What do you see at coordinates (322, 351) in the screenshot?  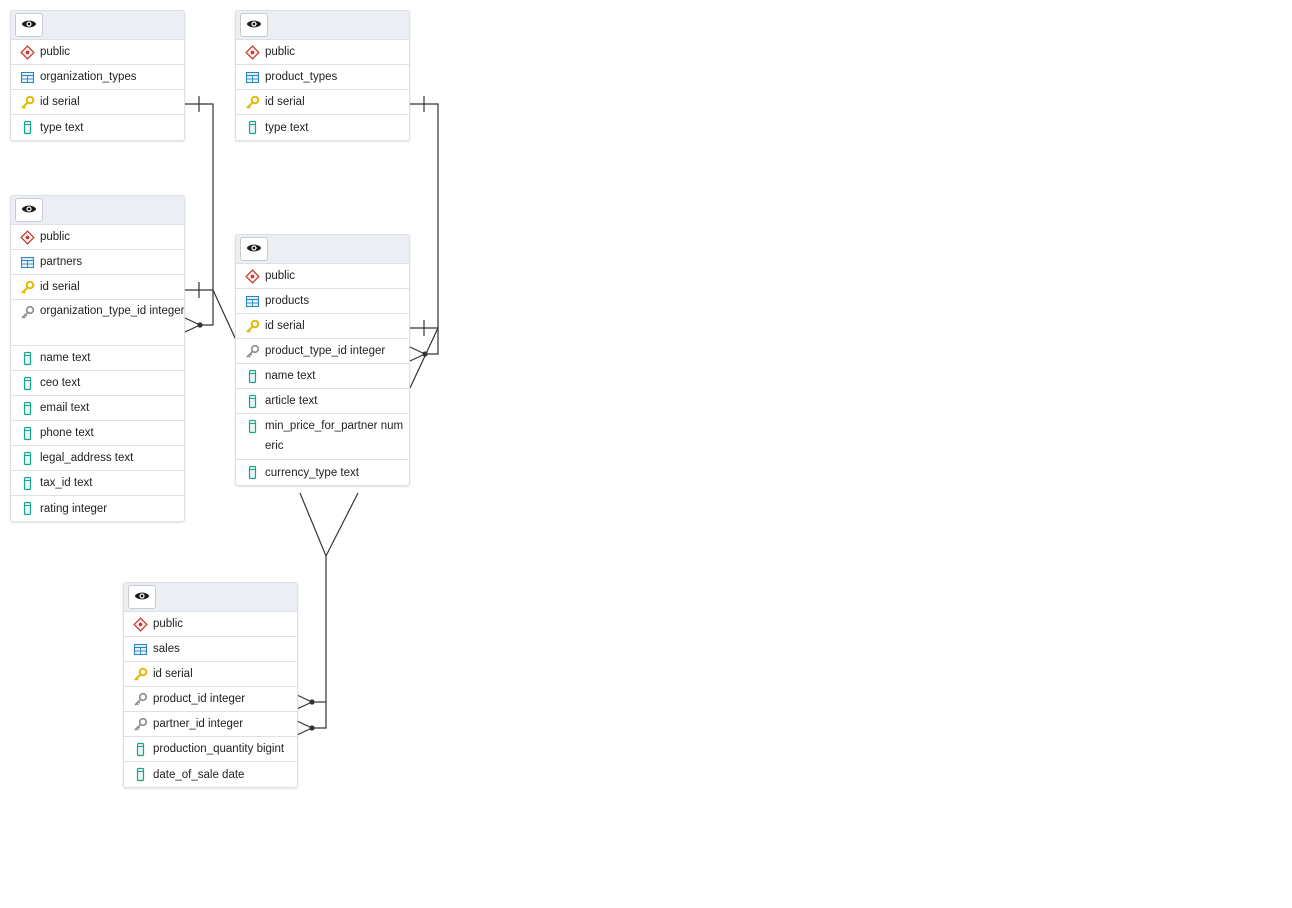 I see `column-row: product_type_id integer` at bounding box center [322, 351].